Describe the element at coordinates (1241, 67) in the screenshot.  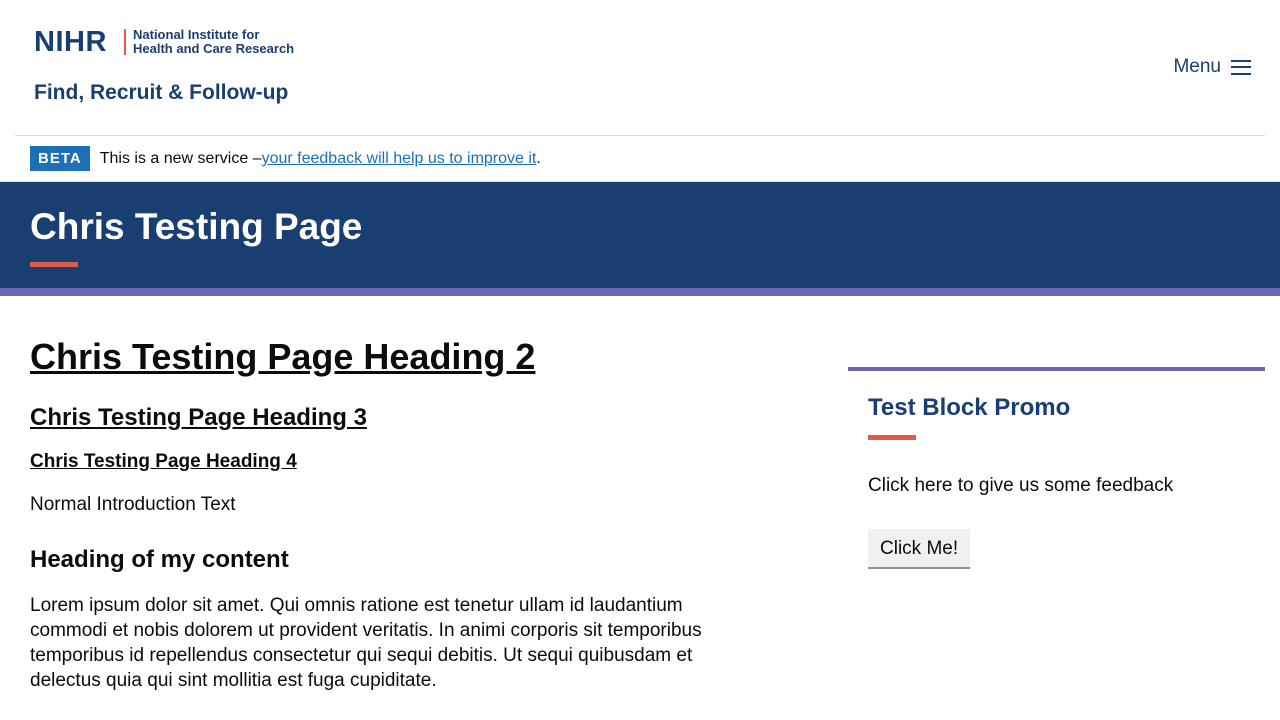
I see `hamburger-icon` at that location.